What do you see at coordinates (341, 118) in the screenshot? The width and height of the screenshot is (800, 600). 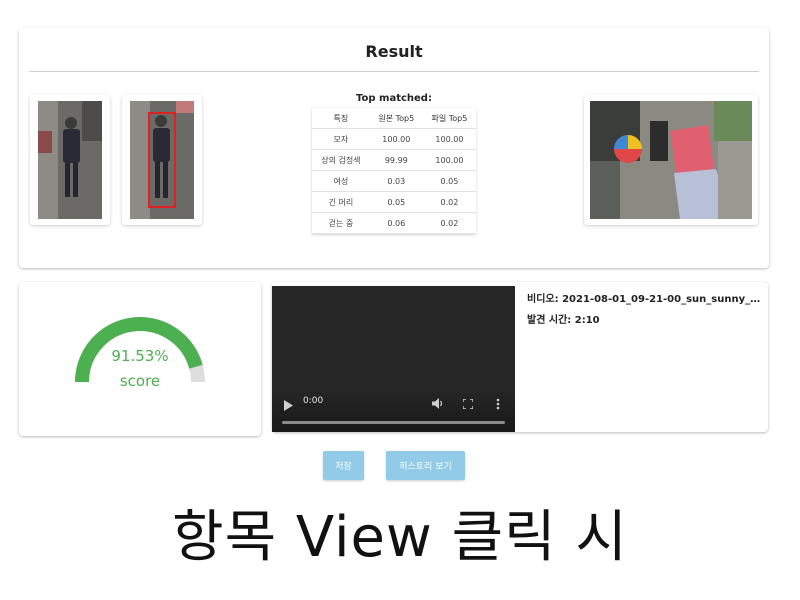 I see `column-header: 특징` at bounding box center [341, 118].